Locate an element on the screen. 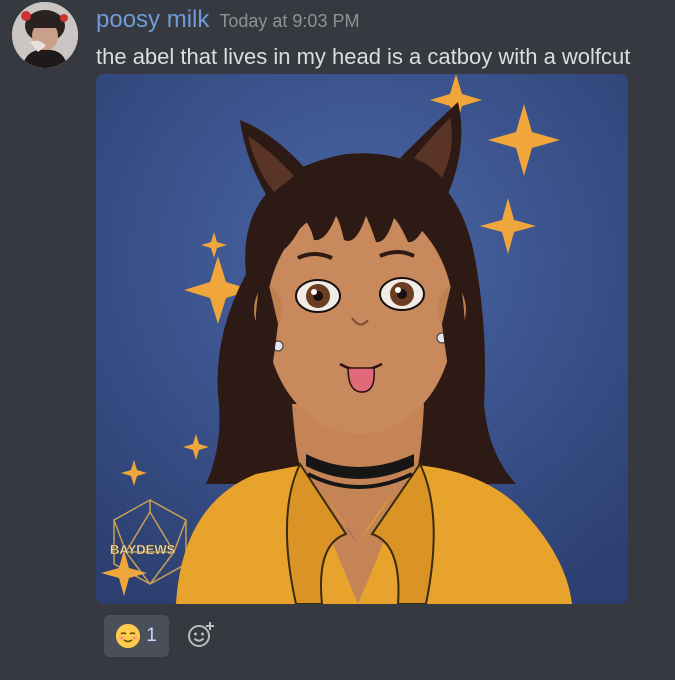  reaction-button: 1 is located at coordinates (136, 636).